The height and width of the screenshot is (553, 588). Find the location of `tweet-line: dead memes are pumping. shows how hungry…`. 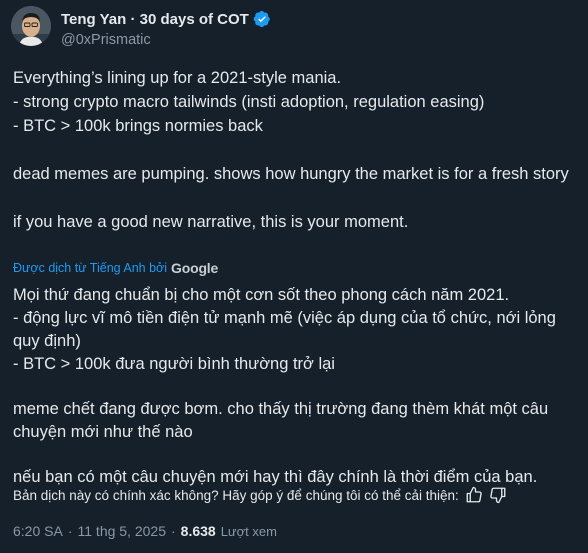

tweet-line: dead memes are pumping. shows how hungry… is located at coordinates (291, 174).